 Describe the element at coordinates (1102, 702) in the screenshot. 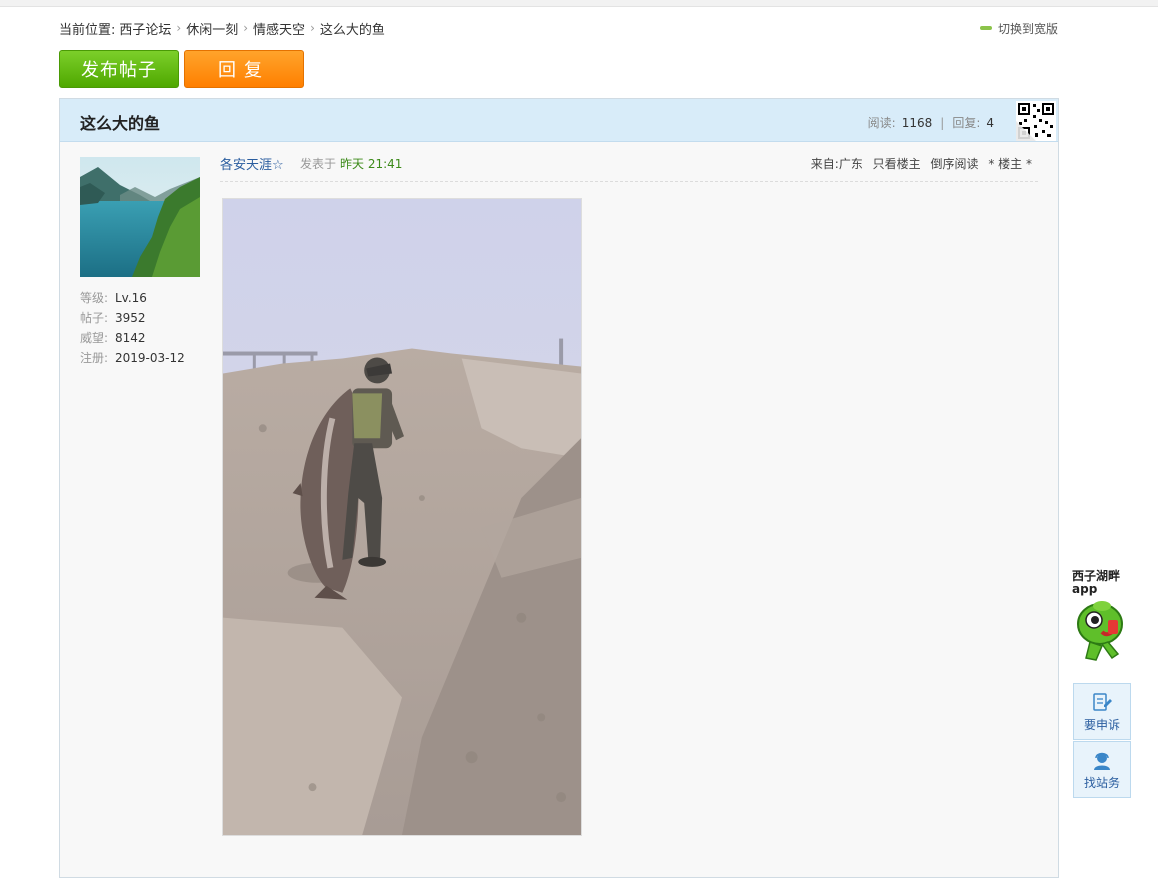

I see `document-edit-icon` at that location.